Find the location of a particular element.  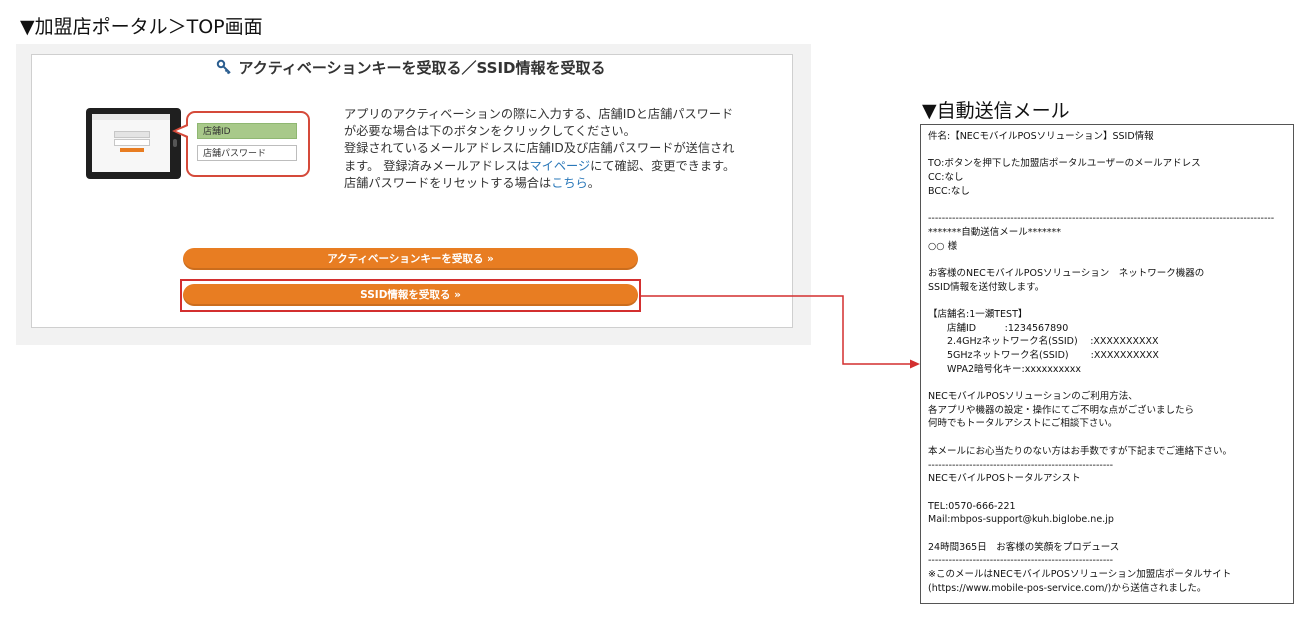

mail-line: Mail:mbpos-support@kuh.biglobe.ne.jp is located at coordinates (1021, 520).